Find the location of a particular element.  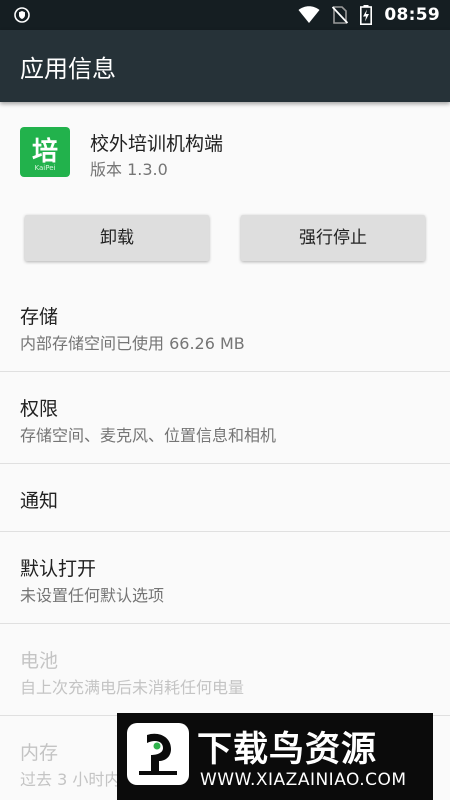

settings-item-title: 权限 is located at coordinates (39, 409).